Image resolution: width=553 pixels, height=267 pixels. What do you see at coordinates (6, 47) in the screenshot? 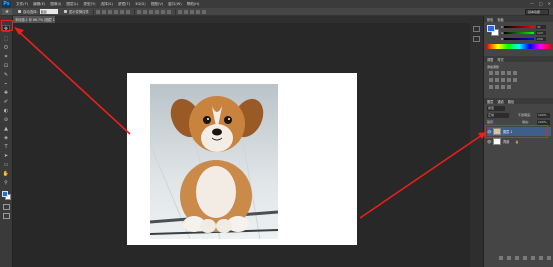
I see `lasso-tool-icon: ʘ` at bounding box center [6, 47].